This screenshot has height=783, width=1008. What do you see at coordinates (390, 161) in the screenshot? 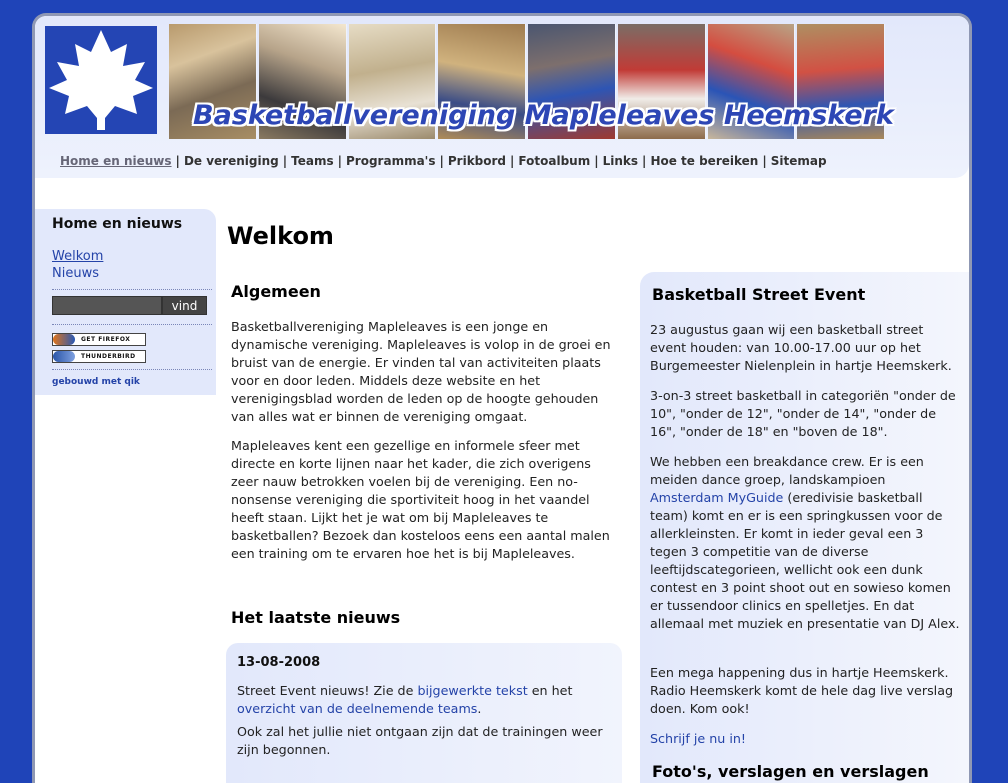
I see `nav-item-programmas: Programma's` at bounding box center [390, 161].